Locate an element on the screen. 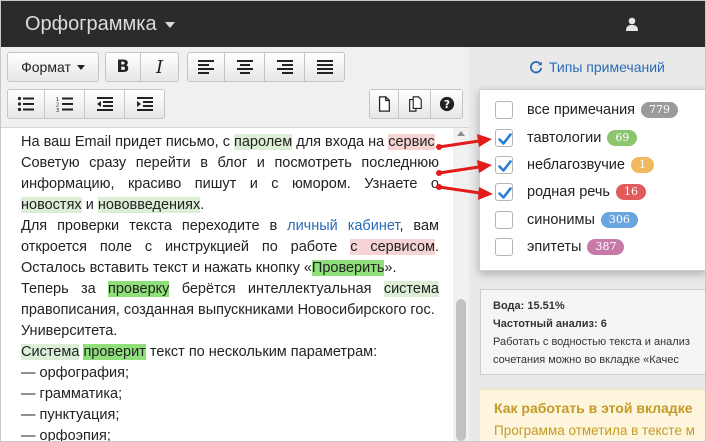 The height and width of the screenshot is (442, 706). copy-icon is located at coordinates (415, 104).